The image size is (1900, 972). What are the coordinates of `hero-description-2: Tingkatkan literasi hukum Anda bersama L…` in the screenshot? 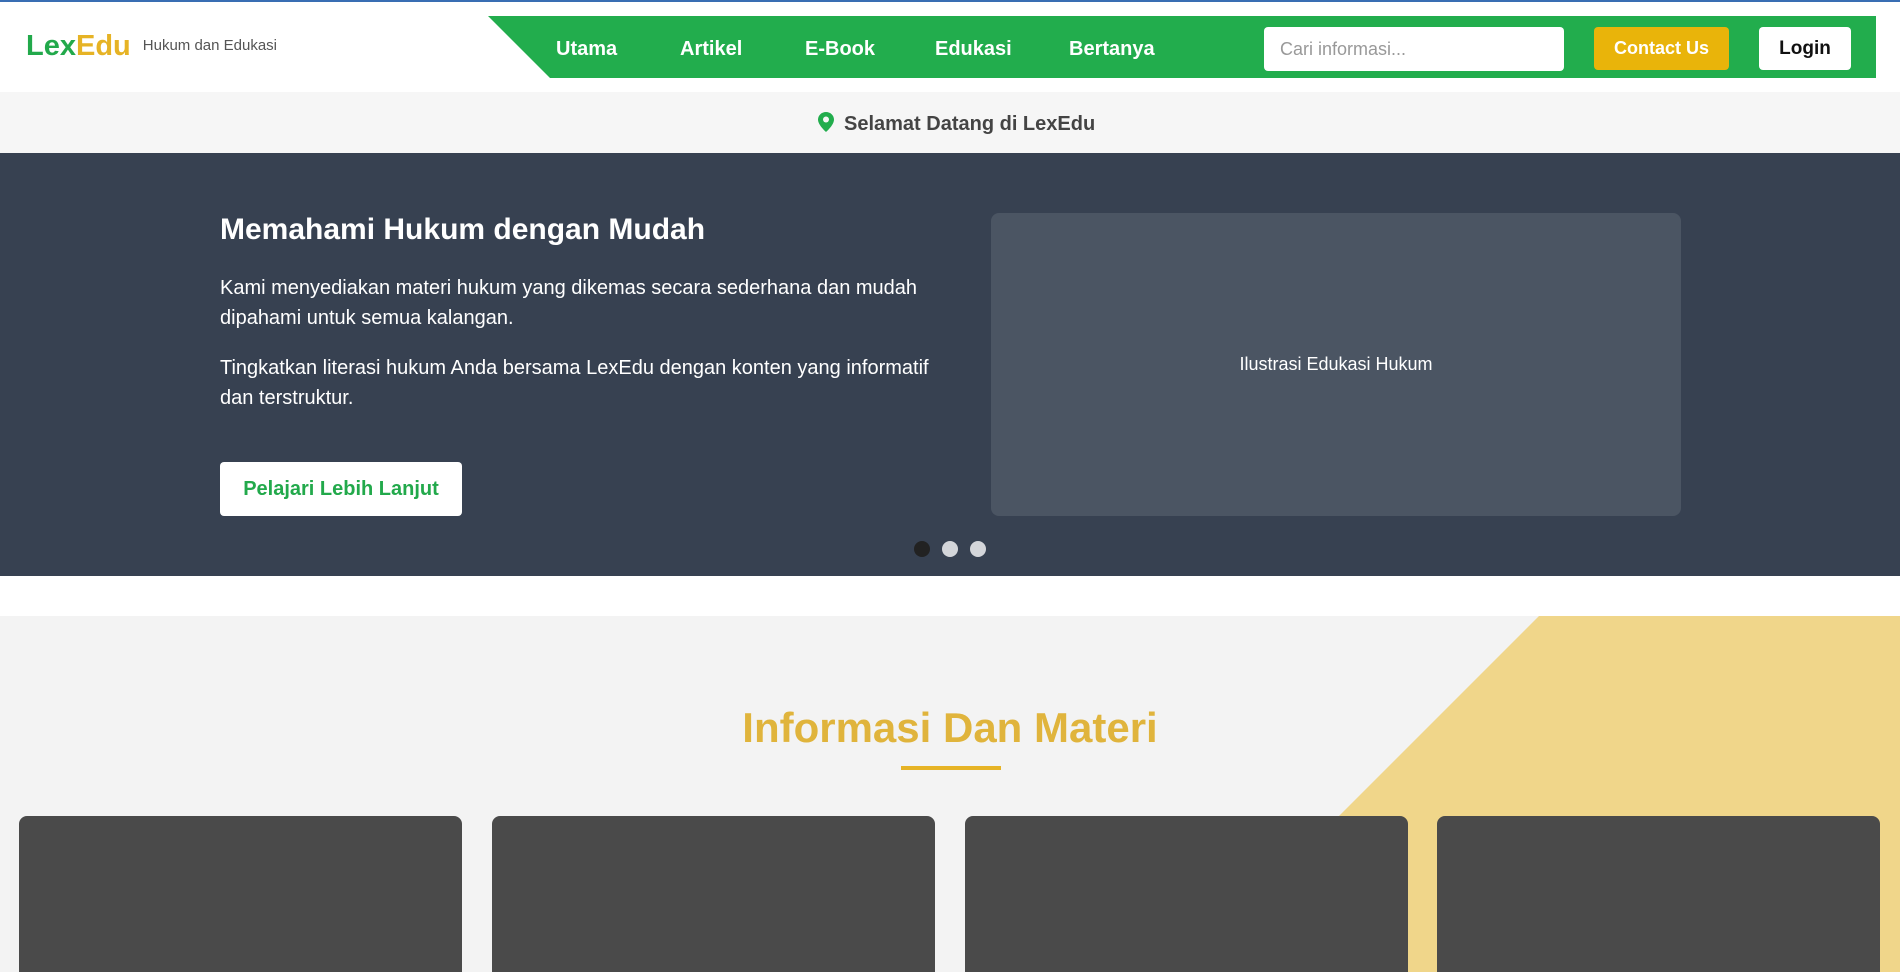 It's located at (574, 383).